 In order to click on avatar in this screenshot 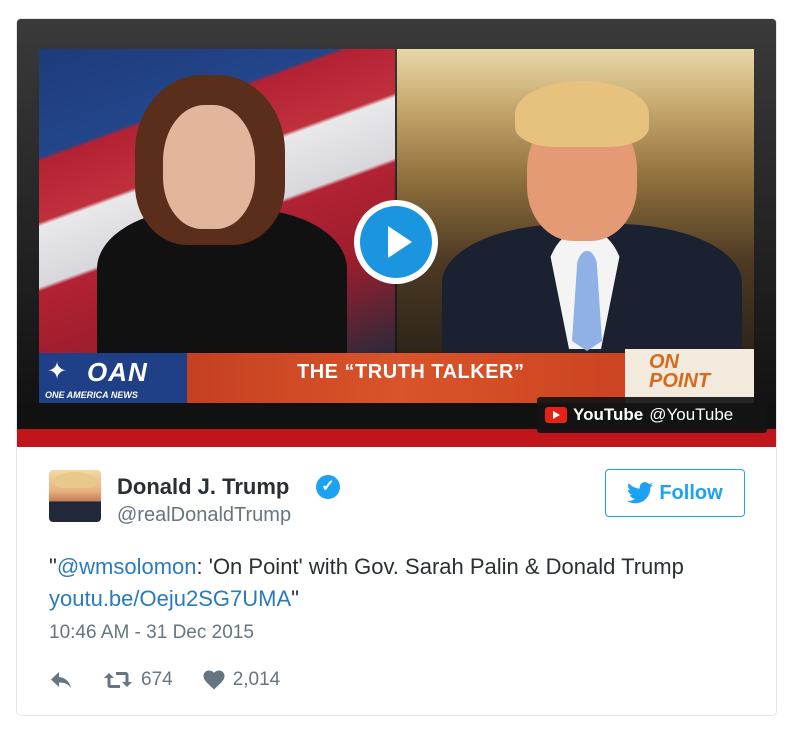, I will do `click(75, 496)`.